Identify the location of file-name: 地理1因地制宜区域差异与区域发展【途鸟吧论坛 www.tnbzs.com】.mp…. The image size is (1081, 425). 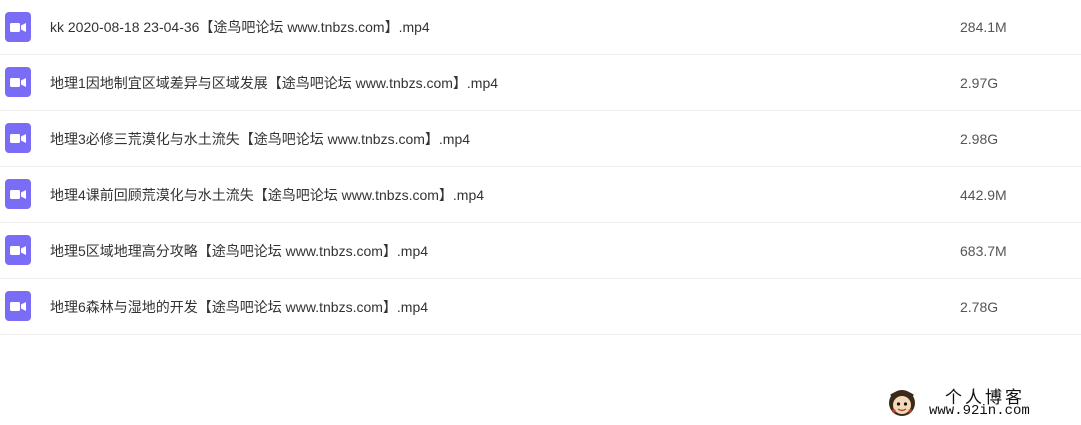
(274, 82).